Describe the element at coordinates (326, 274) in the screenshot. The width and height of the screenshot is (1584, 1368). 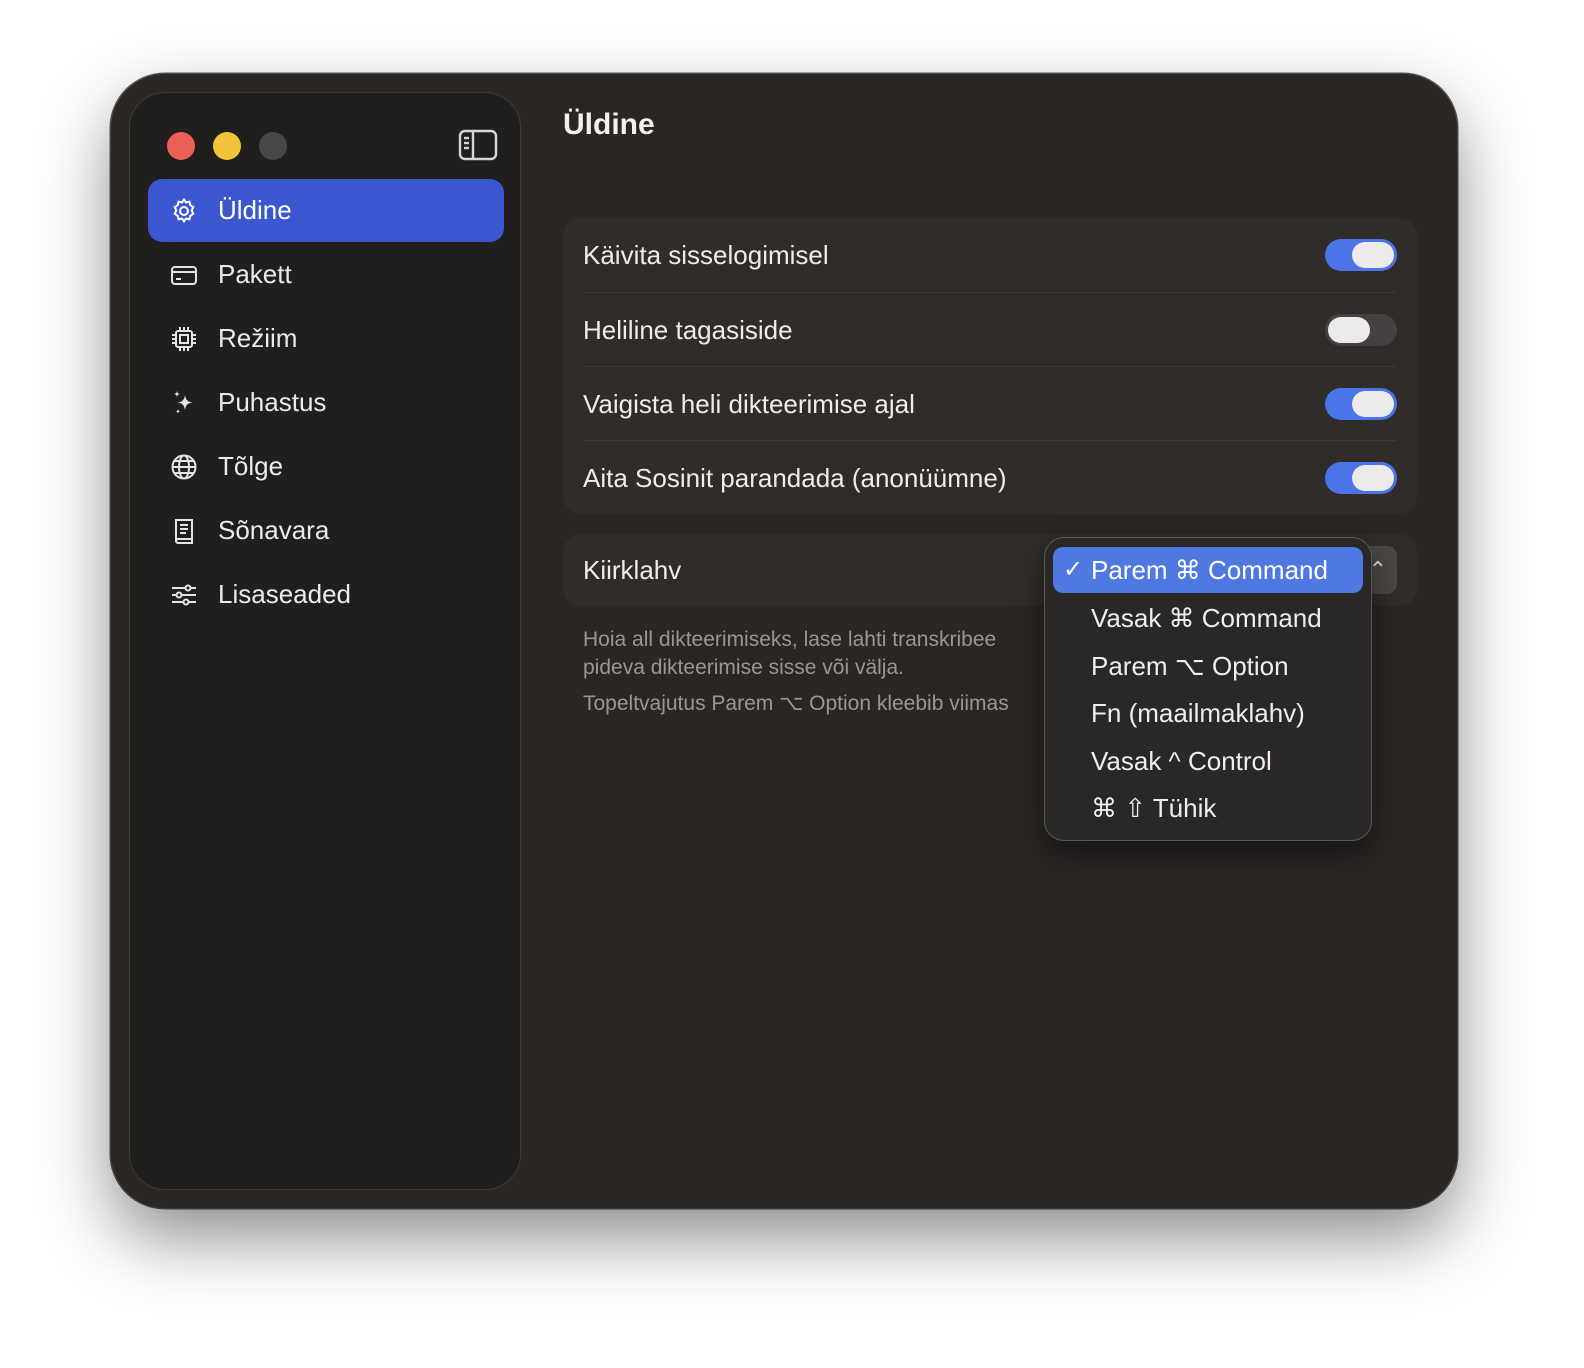
I see `sidebar-item-pakett: Pakett` at that location.